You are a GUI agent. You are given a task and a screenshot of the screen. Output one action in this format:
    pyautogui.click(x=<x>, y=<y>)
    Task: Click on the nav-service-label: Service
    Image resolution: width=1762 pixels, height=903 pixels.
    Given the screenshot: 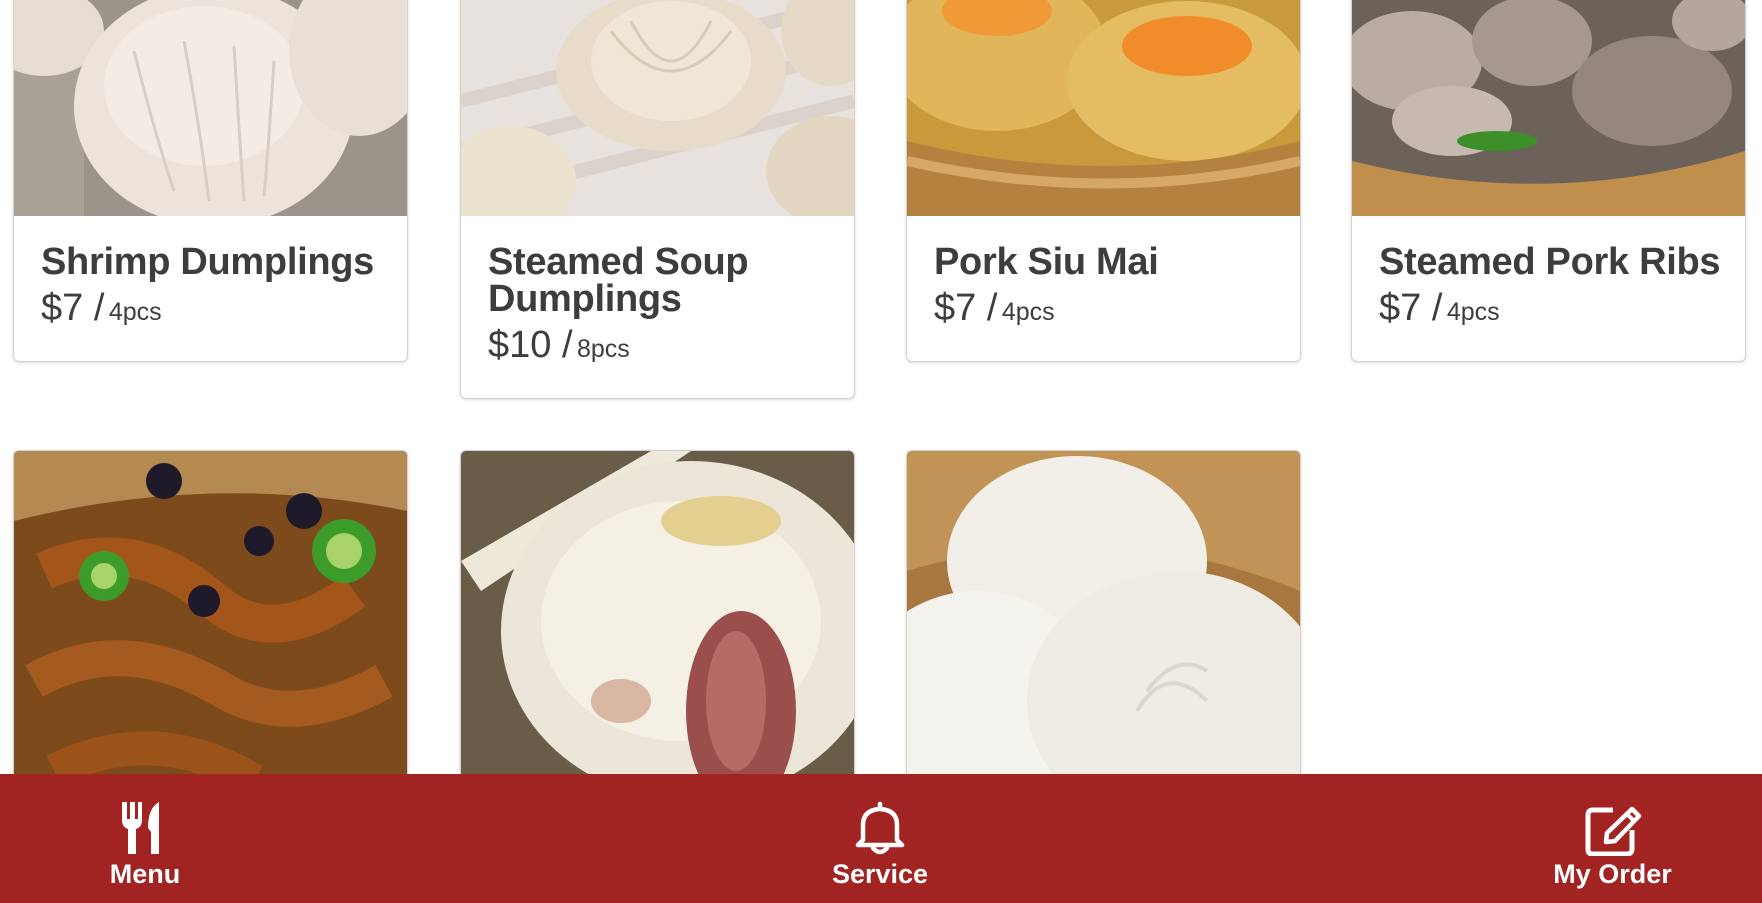 What is the action you would take?
    pyautogui.click(x=880, y=874)
    